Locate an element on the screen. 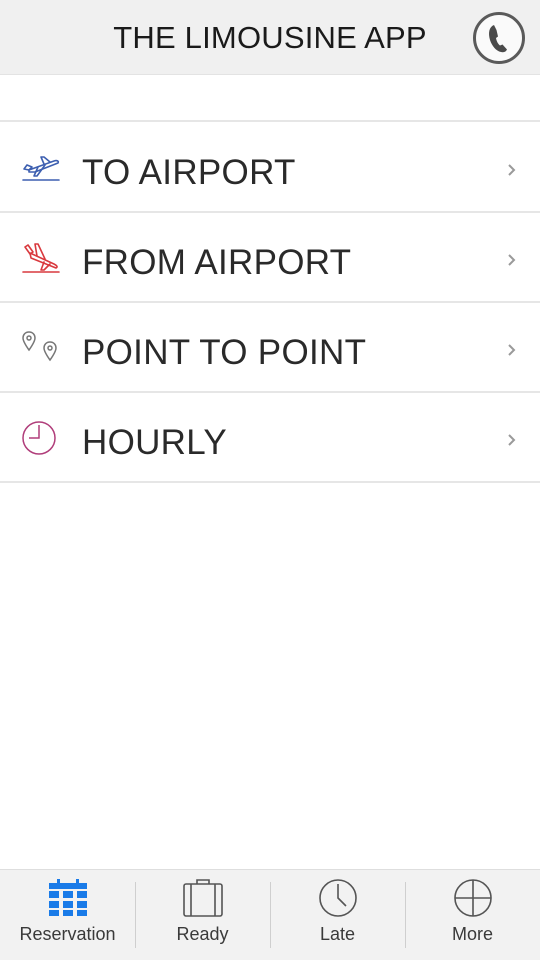 This screenshot has height=960, width=540. plane-landing-icon is located at coordinates (41, 258).